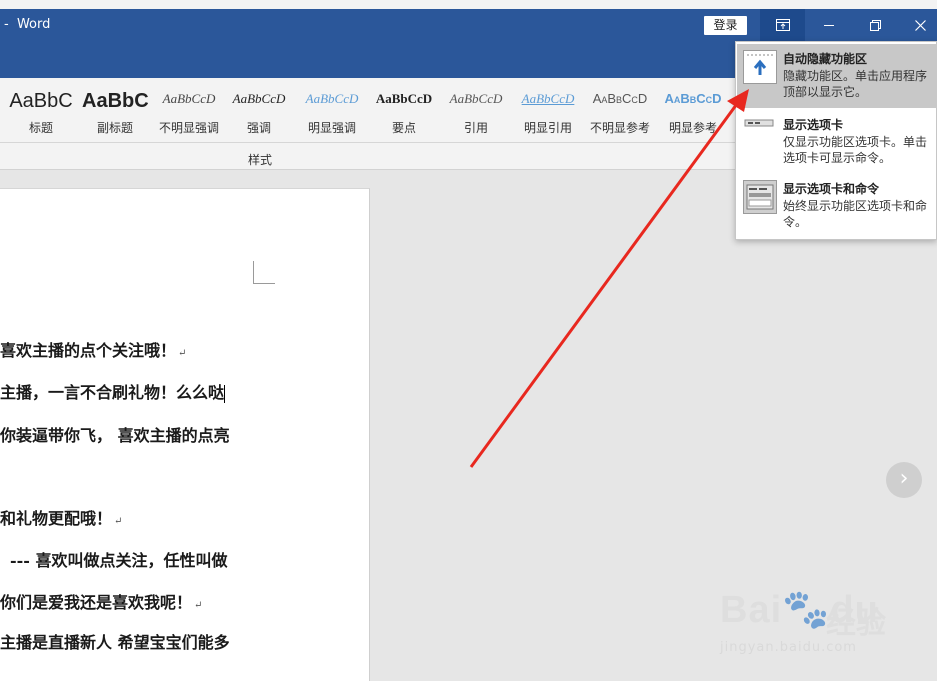 The height and width of the screenshot is (681, 937). What do you see at coordinates (760, 133) in the screenshot?
I see `show-tabs-icon` at bounding box center [760, 133].